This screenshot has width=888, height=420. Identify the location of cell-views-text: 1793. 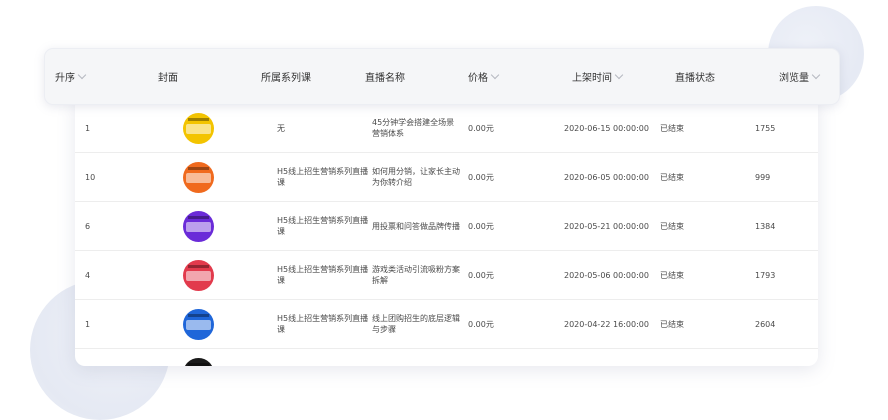
(765, 275).